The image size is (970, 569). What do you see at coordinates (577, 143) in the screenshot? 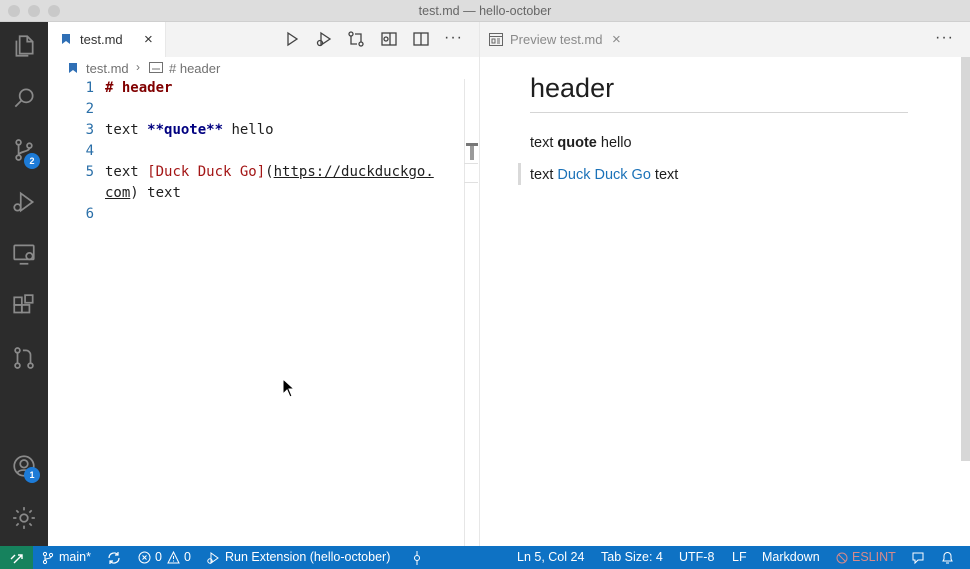
I see `bold-text: quote` at bounding box center [577, 143].